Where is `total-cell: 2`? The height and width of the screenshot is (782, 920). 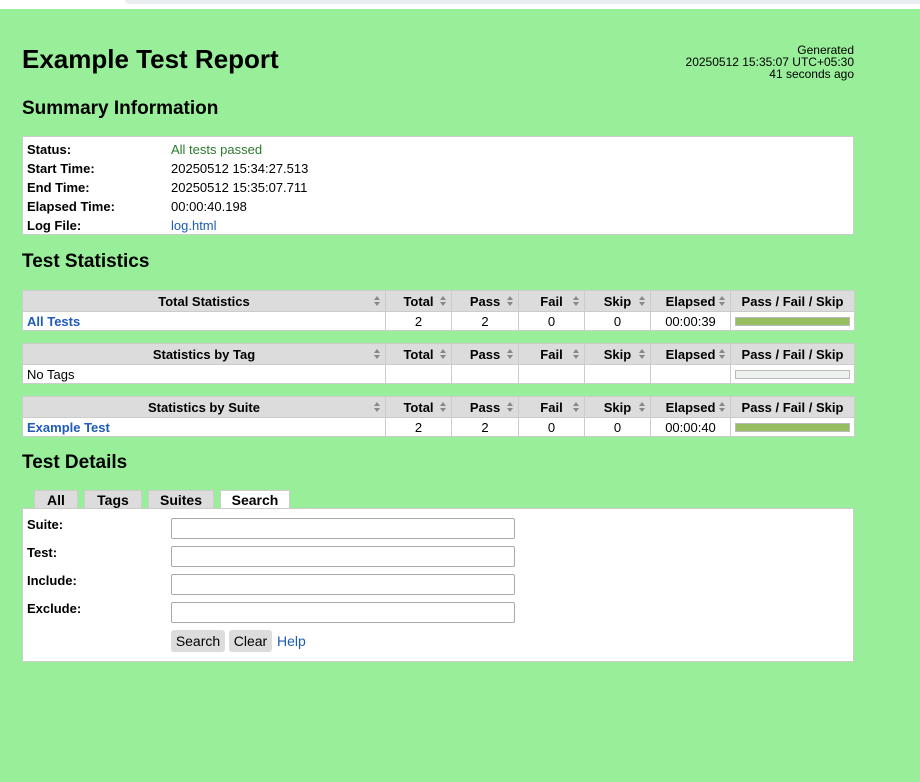 total-cell: 2 is located at coordinates (418, 427).